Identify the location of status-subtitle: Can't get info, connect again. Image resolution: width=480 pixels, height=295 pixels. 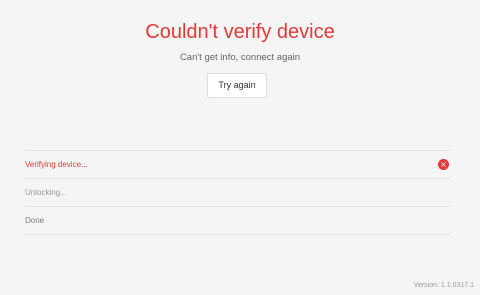
(240, 57).